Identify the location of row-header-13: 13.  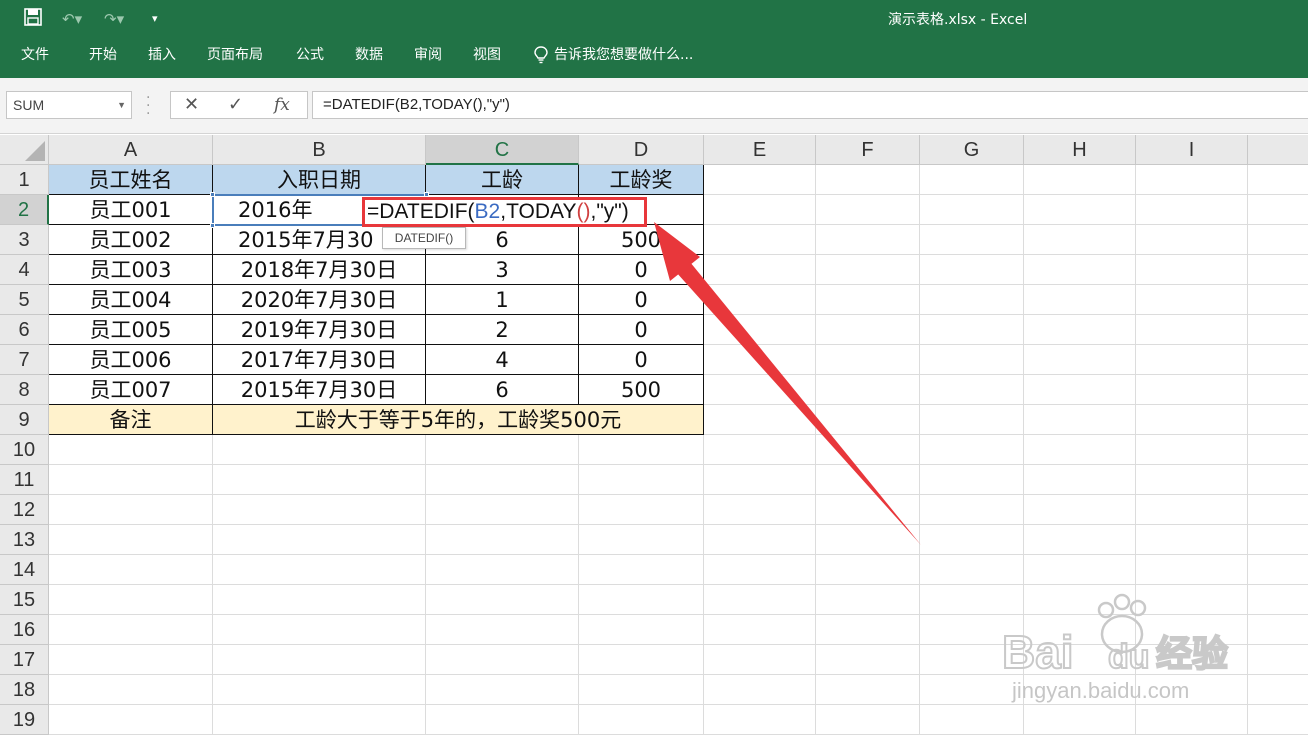
(24, 540).